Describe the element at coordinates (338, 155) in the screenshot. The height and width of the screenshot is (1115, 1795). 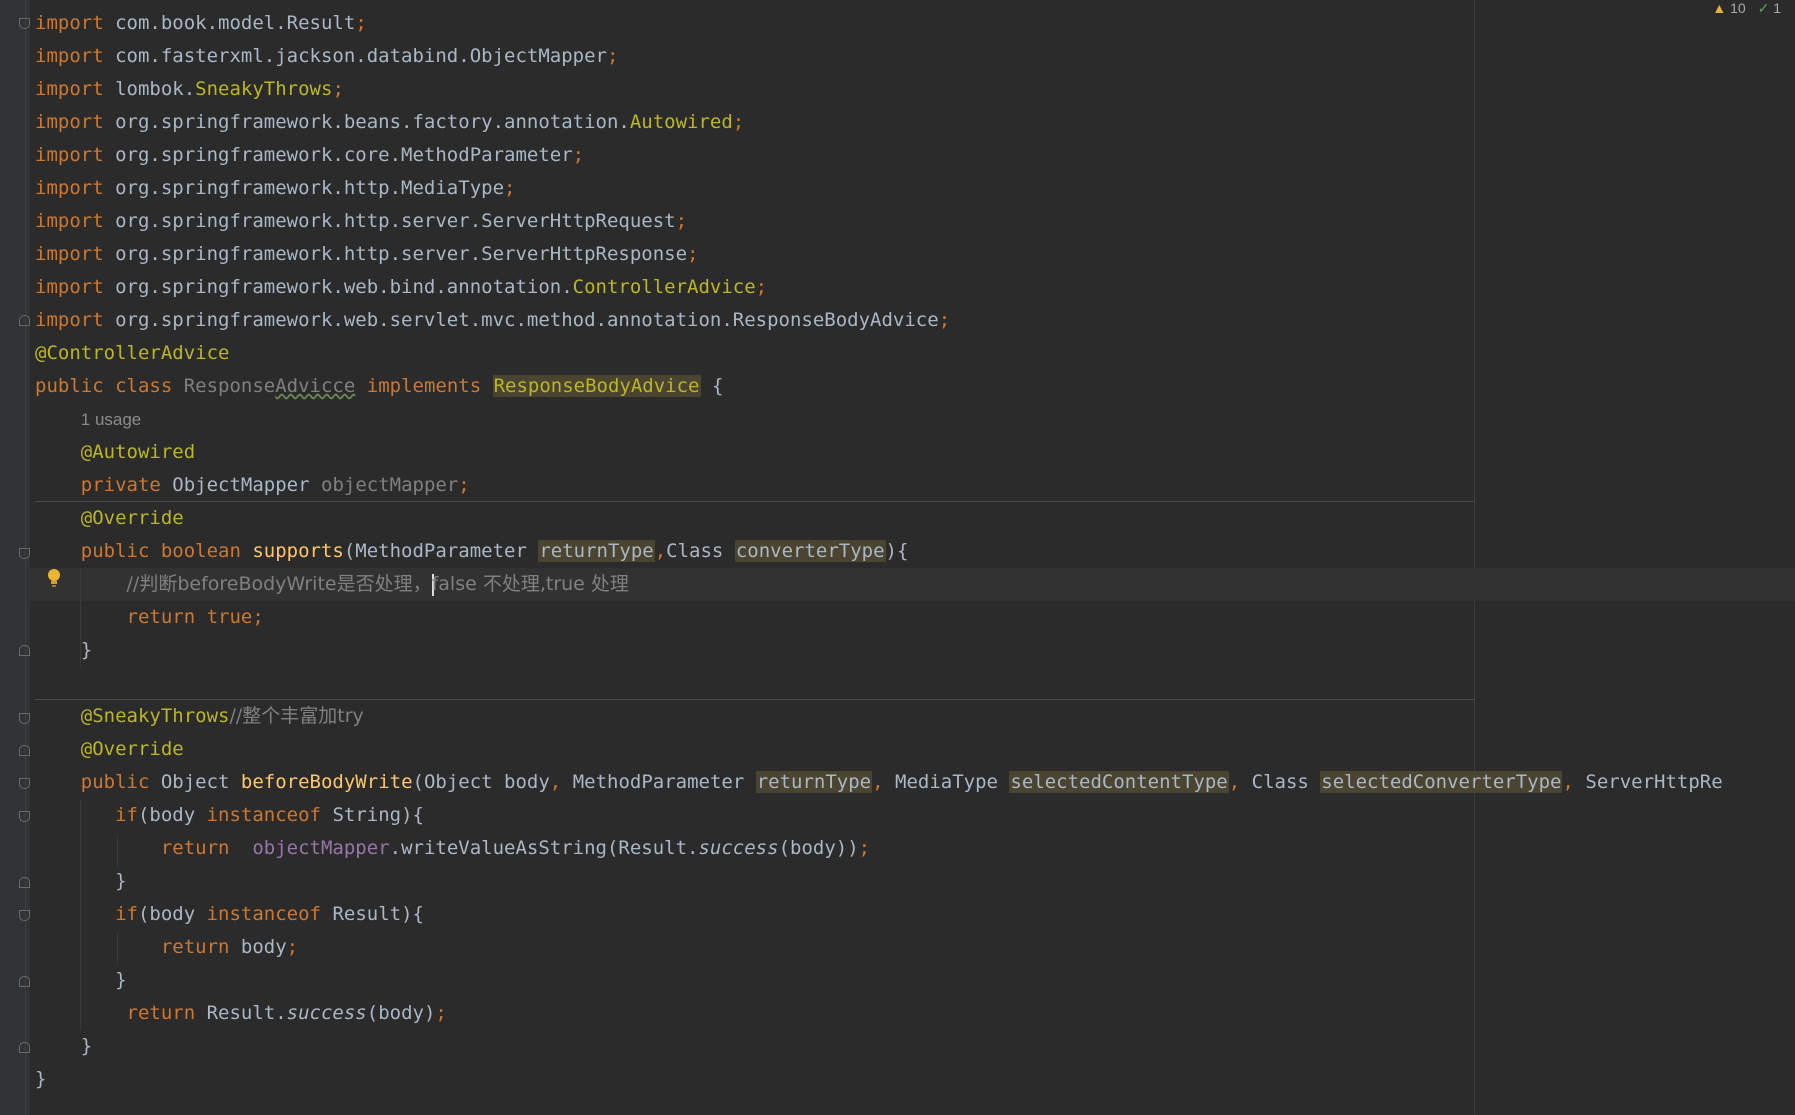
I see `code-token: org.springframework.core.MethodParameter` at that location.